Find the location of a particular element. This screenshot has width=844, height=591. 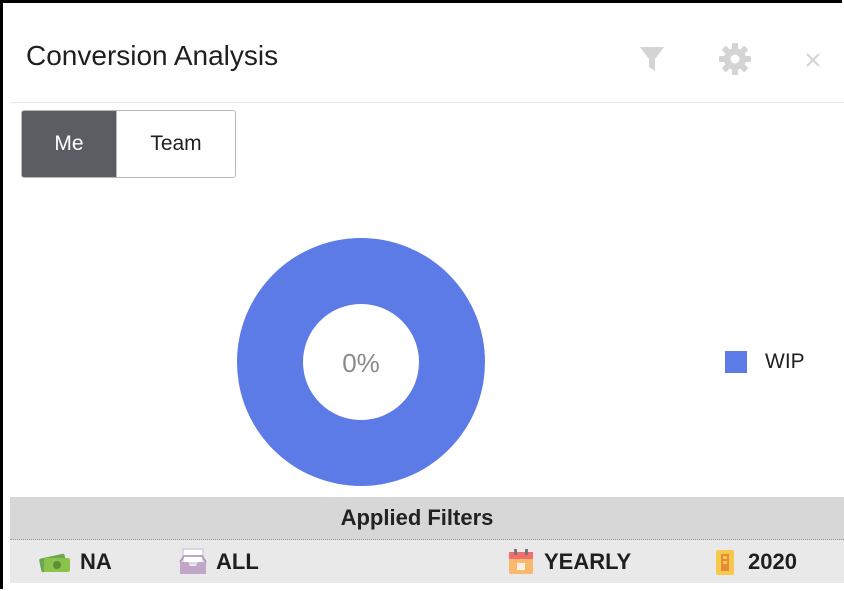

applied-filters-title: Applied Filters is located at coordinates (417, 517).